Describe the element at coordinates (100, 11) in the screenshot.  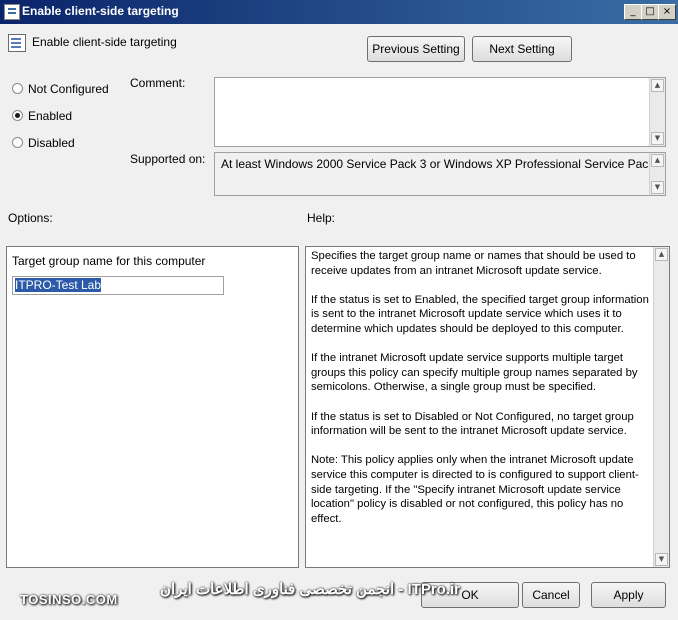
I see `window-title: Enable client-side targeting` at that location.